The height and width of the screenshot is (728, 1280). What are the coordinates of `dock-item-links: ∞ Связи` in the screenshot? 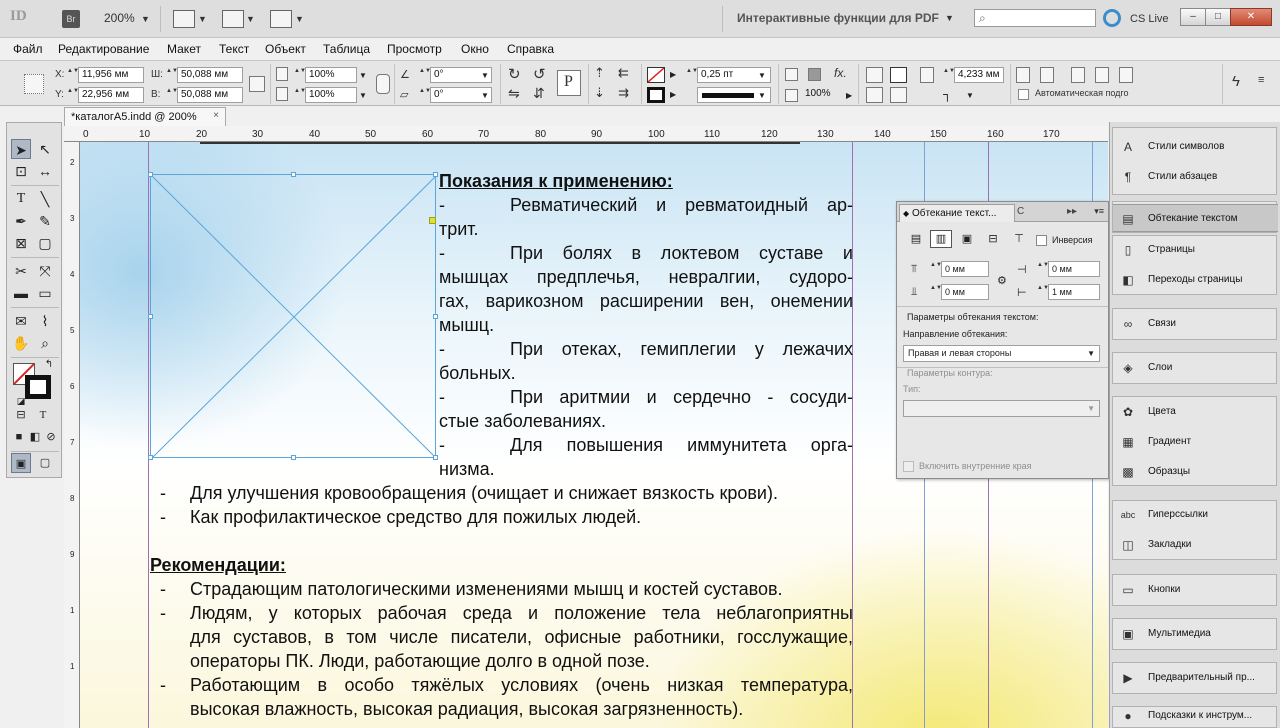 It's located at (1195, 324).